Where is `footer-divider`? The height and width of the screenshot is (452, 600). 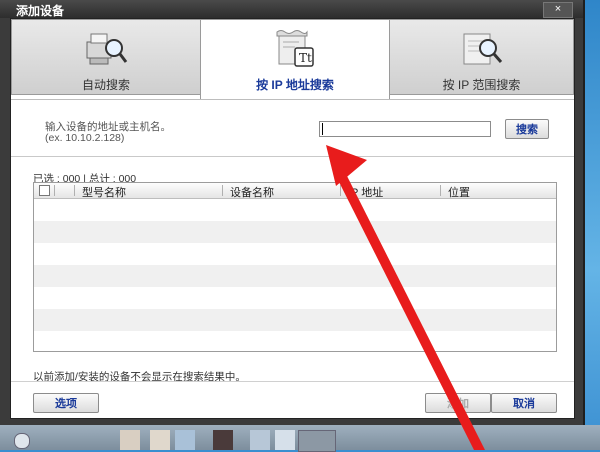 footer-divider is located at coordinates (292, 381).